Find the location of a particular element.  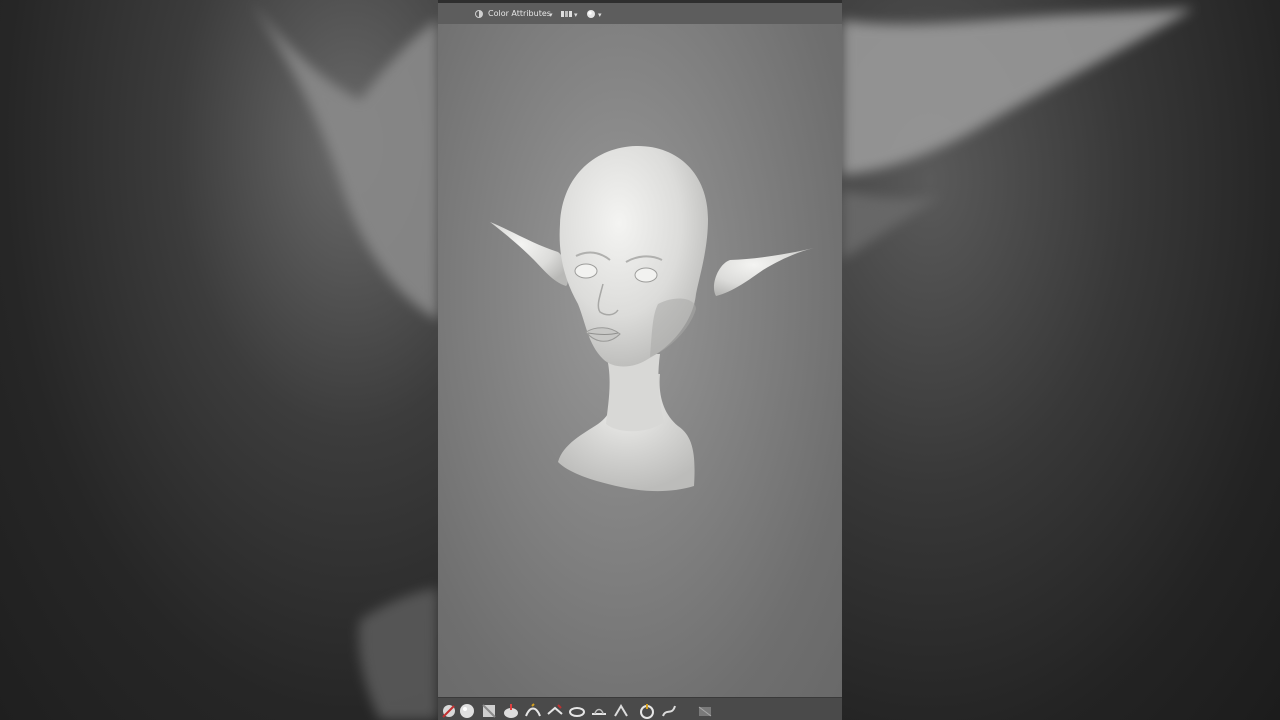

smooth-icon is located at coordinates (577, 711).